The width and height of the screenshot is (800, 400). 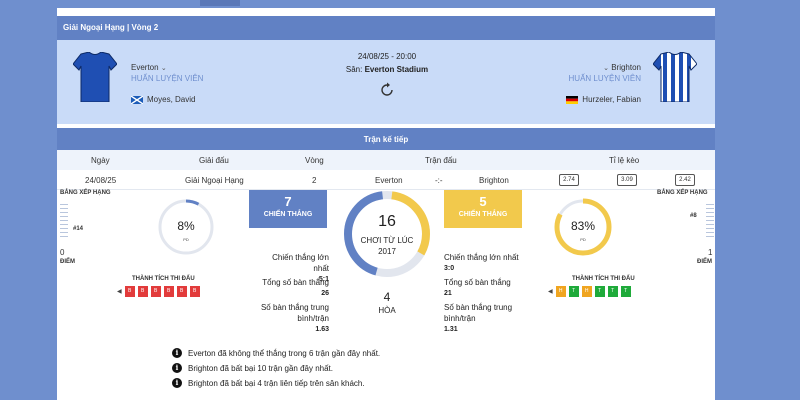 I want to click on venue-label: Sân:, so click(x=354, y=69).